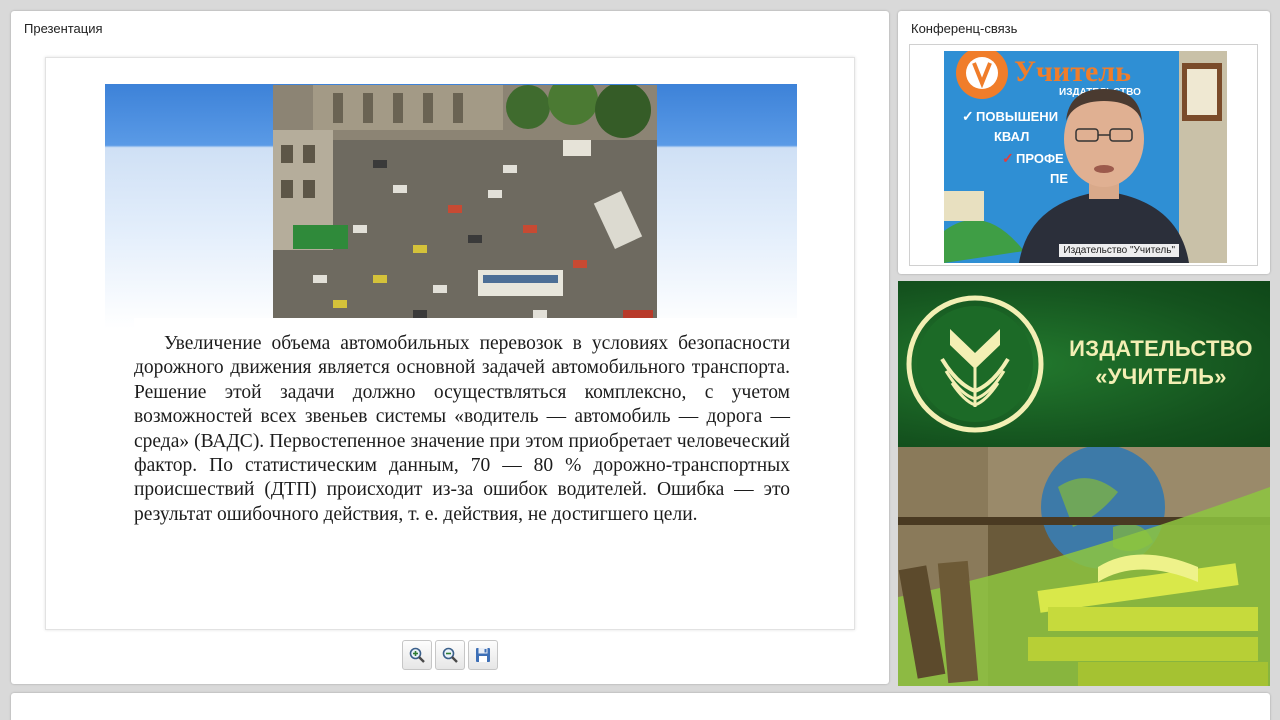 This screenshot has height=720, width=1280. I want to click on banner-line2: КВАЛ, so click(1011, 136).